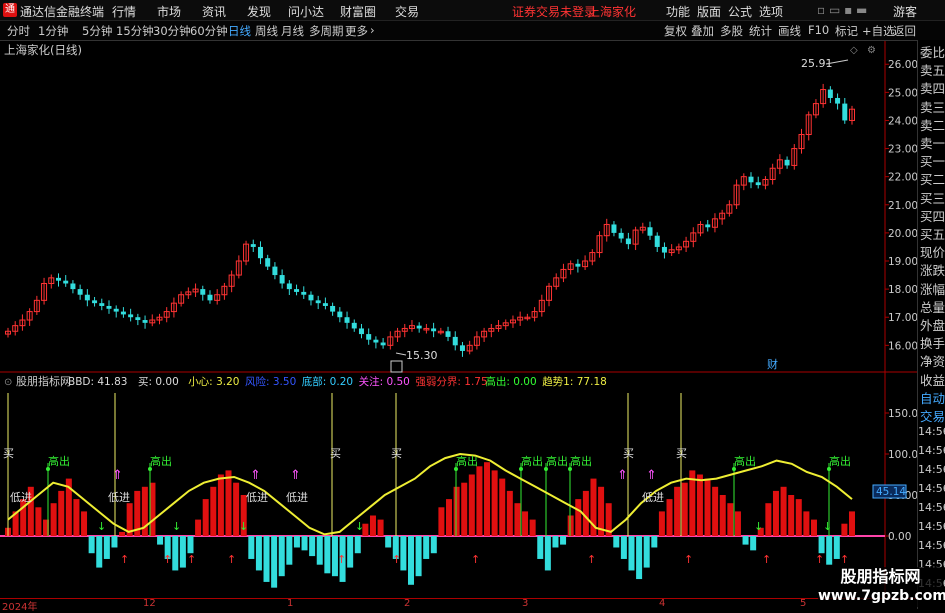  I want to click on chevron-right-icon: ›, so click(372, 30).